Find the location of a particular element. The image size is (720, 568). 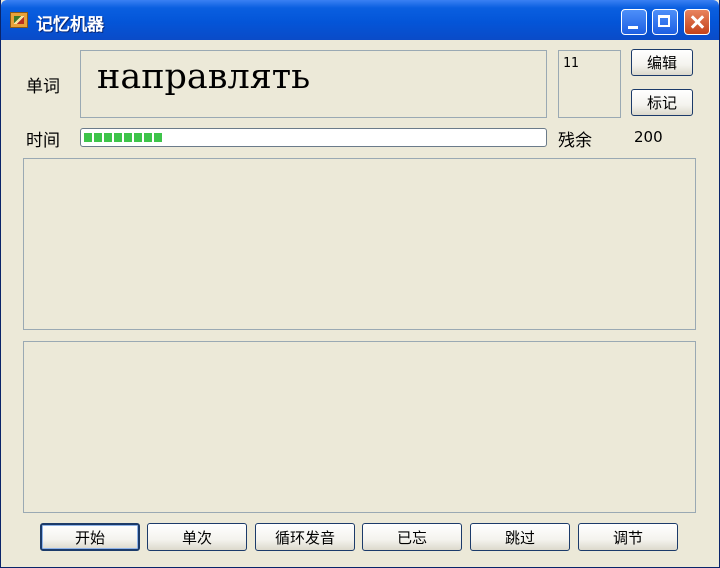

close-button is located at coordinates (697, 22).